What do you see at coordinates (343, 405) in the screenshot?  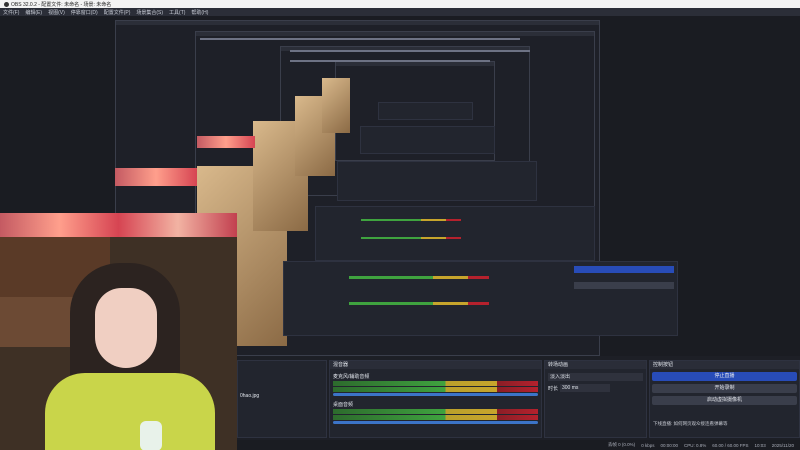 I see `track-name: 桌面音频` at bounding box center [343, 405].